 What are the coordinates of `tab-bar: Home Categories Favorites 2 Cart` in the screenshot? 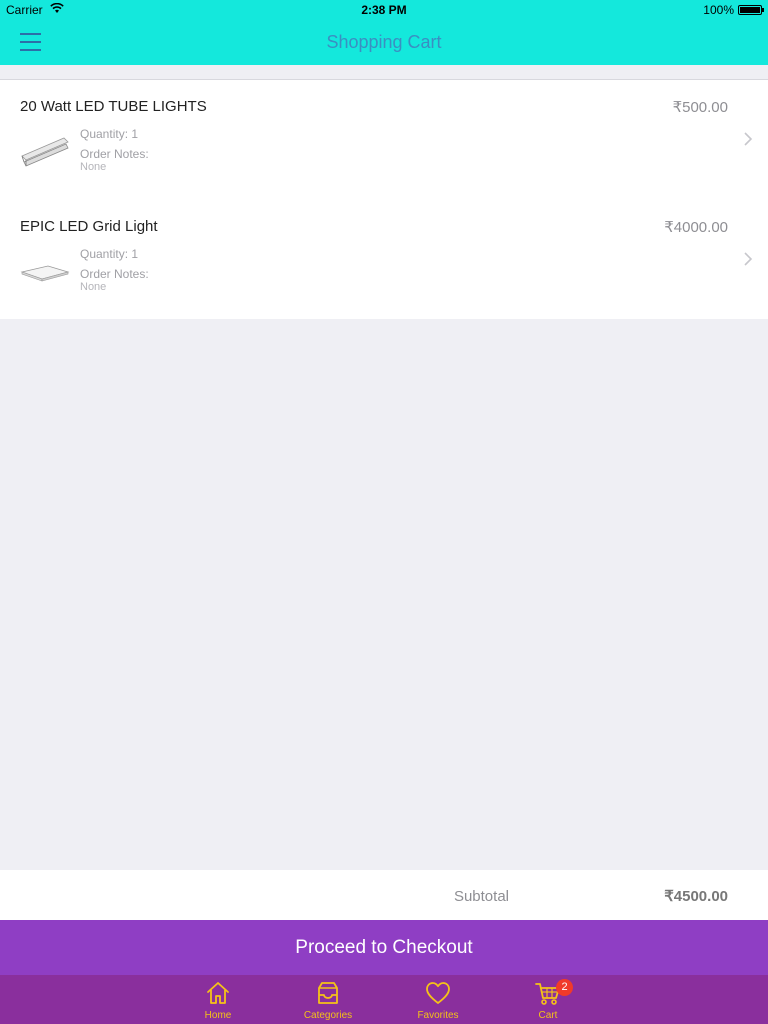 It's located at (384, 999).